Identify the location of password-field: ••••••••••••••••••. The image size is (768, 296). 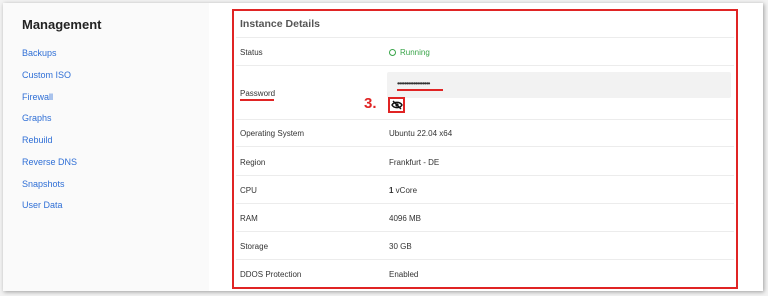
(559, 85).